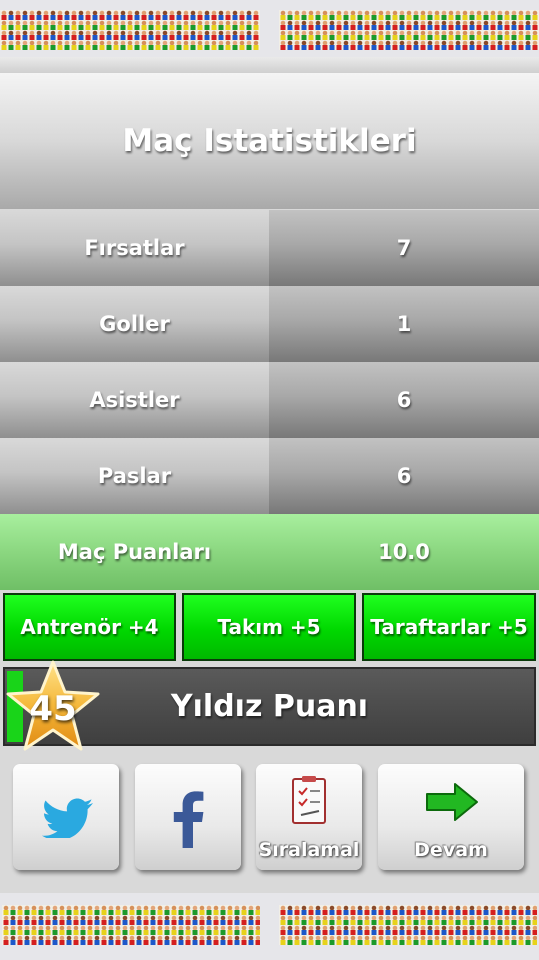  What do you see at coordinates (269, 926) in the screenshot?
I see `crowd-banner-bottom` at bounding box center [269, 926].